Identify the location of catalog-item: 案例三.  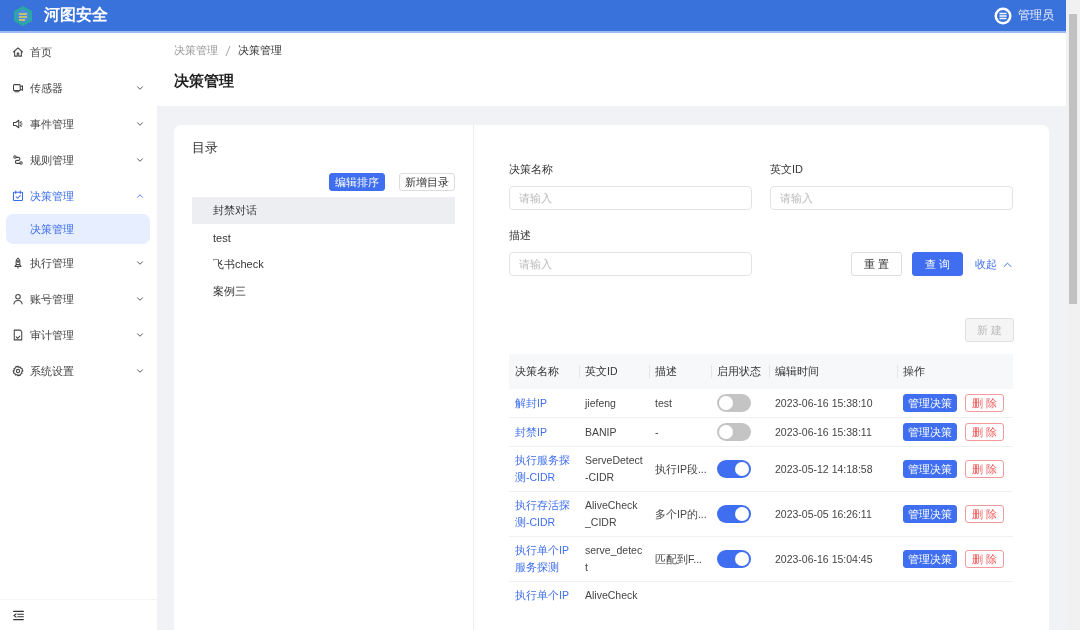
(323, 291).